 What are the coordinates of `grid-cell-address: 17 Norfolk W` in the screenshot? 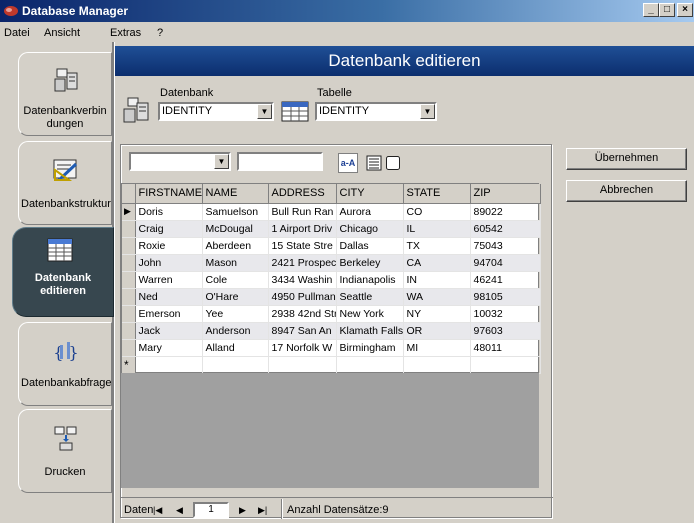 It's located at (302, 348).